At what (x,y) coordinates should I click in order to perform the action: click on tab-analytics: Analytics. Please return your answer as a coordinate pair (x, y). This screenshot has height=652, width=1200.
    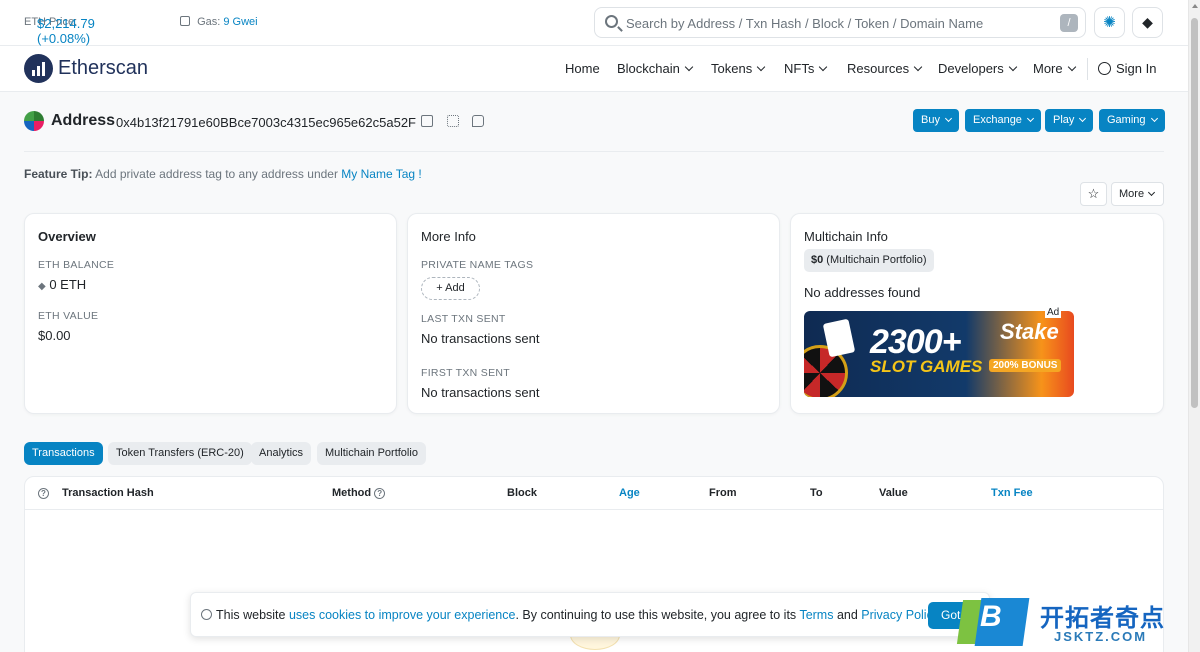
    Looking at the image, I should click on (281, 453).